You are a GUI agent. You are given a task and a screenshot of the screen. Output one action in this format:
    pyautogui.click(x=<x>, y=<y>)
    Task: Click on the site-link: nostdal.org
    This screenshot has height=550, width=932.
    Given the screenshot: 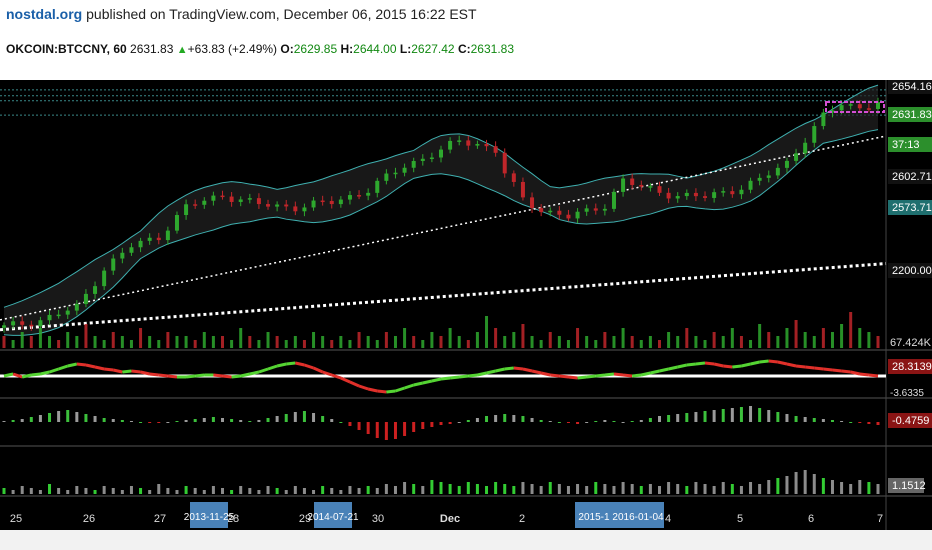 What is the action you would take?
    pyautogui.click(x=44, y=14)
    